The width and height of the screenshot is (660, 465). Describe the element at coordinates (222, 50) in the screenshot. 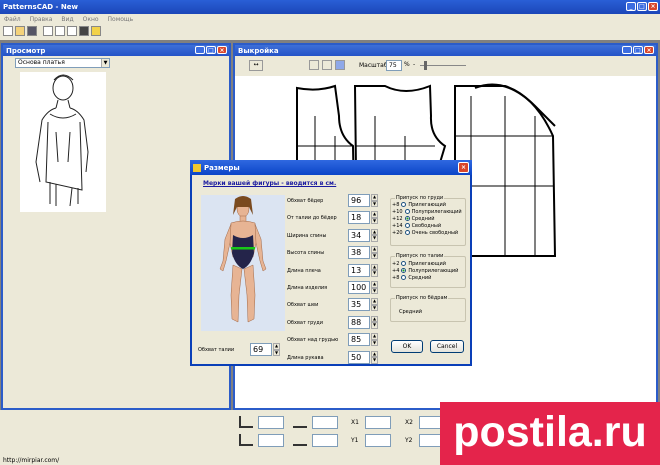

I see `preview-close-button: ×` at that location.